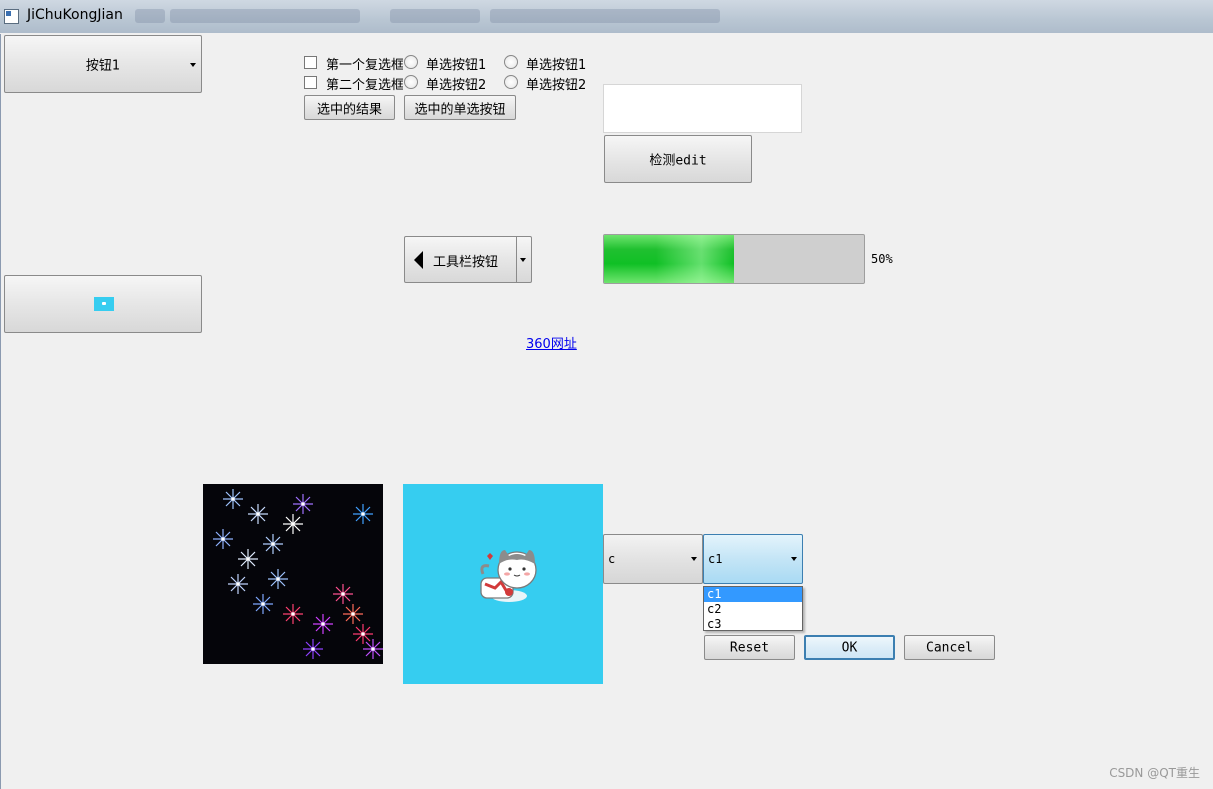 The width and height of the screenshot is (1213, 789). I want to click on image-icon, so click(104, 304).